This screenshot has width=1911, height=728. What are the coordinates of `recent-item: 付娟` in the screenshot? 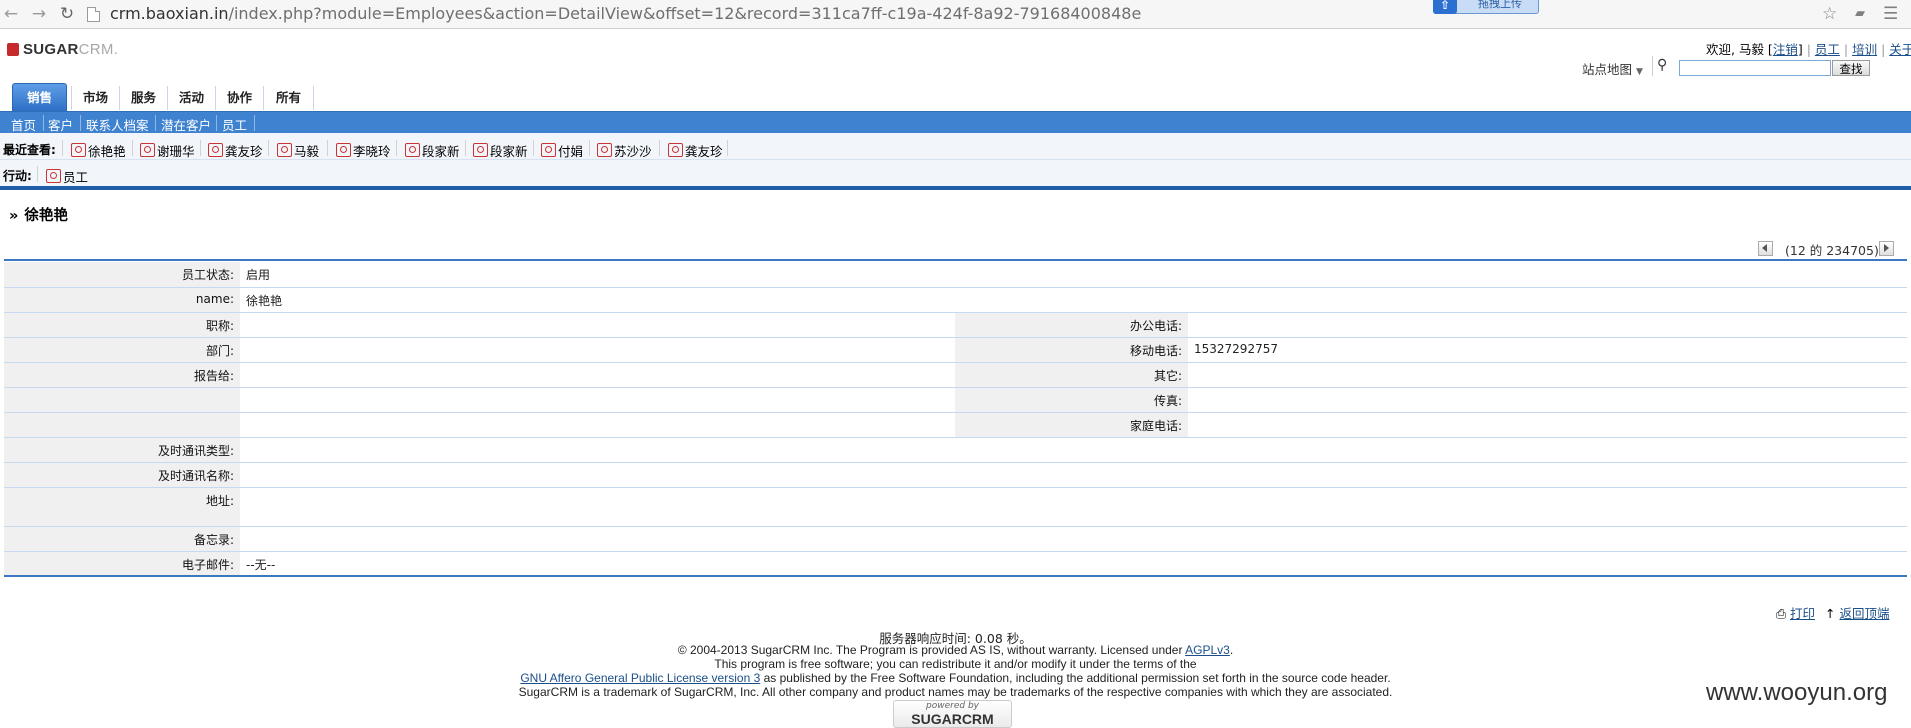 It's located at (562, 150).